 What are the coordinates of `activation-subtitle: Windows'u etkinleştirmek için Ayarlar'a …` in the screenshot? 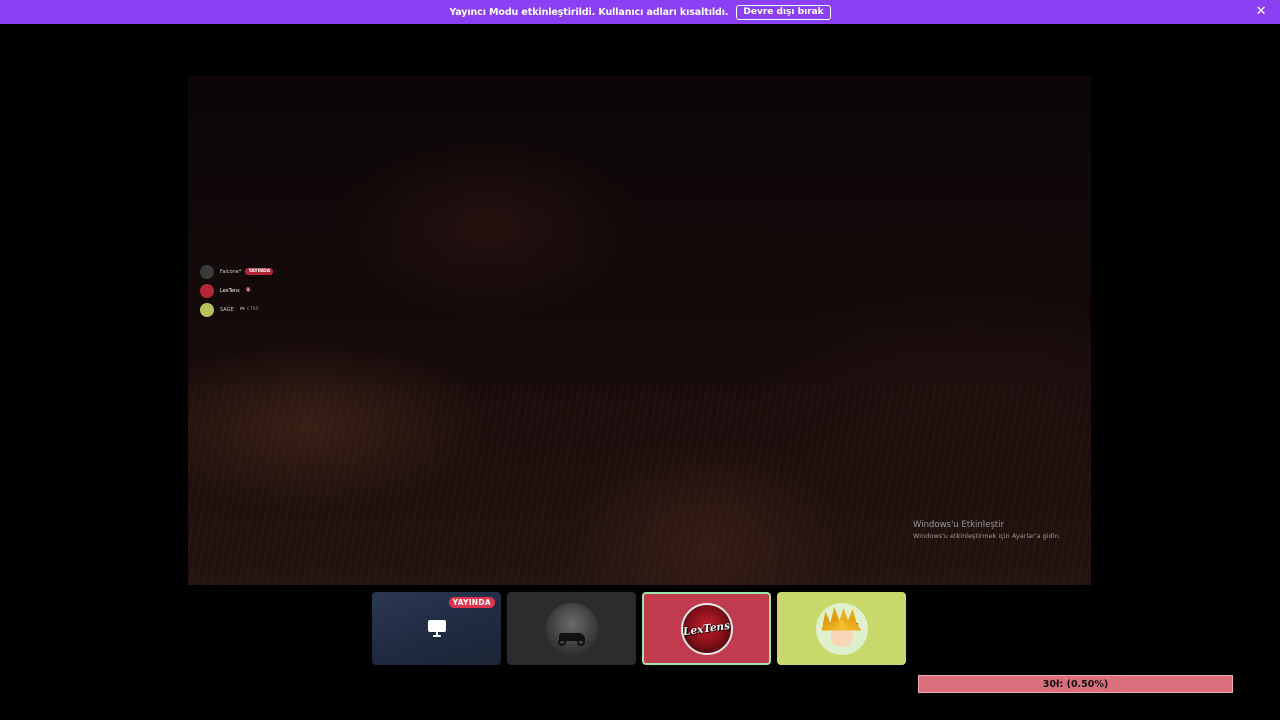 It's located at (987, 536).